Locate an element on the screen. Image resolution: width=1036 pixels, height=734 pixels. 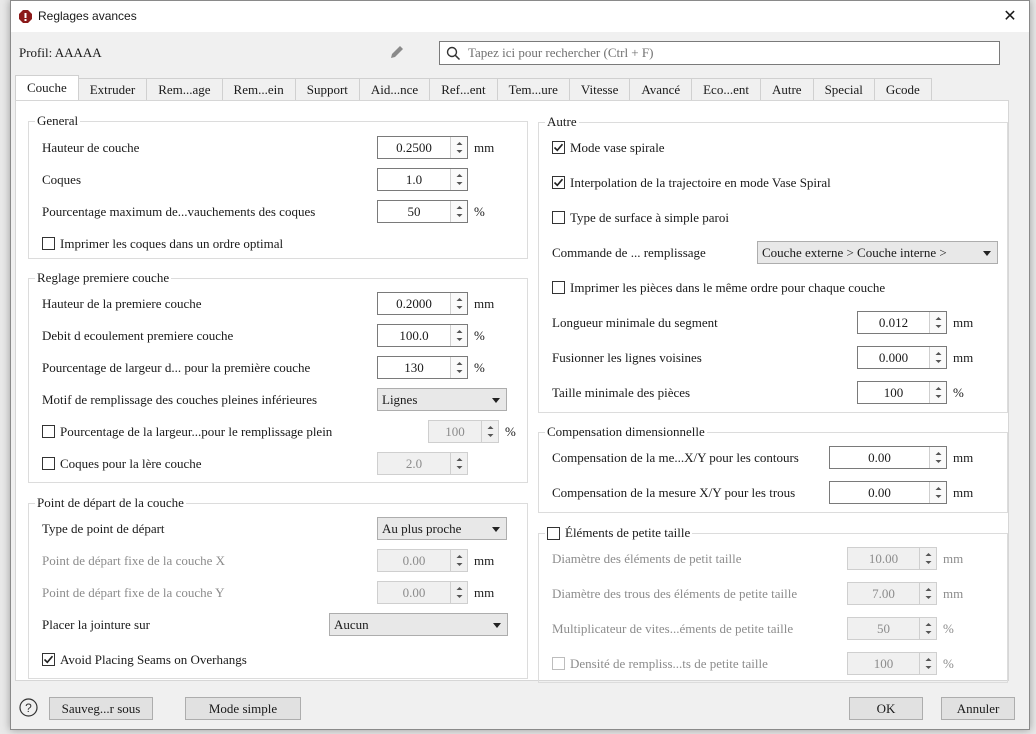
setting-spinbox: 0.2500 is located at coordinates (422, 147).